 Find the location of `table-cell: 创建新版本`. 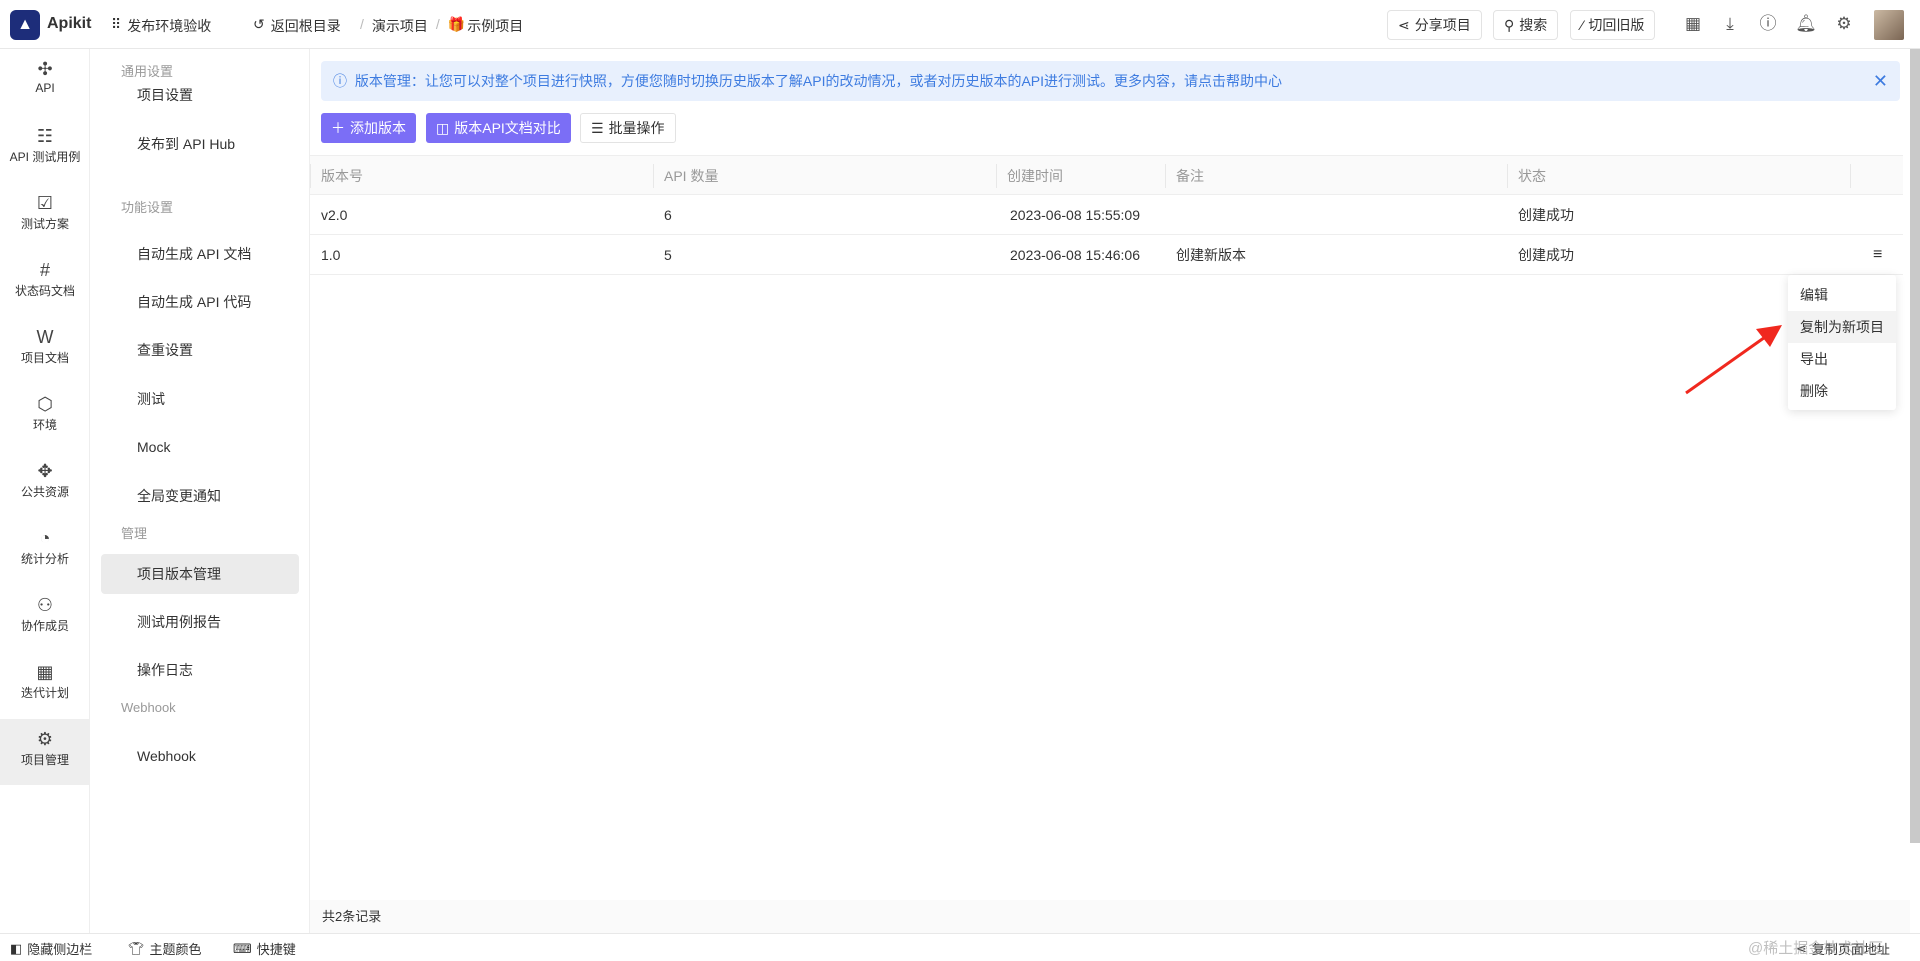

table-cell: 创建新版本 is located at coordinates (1211, 255).